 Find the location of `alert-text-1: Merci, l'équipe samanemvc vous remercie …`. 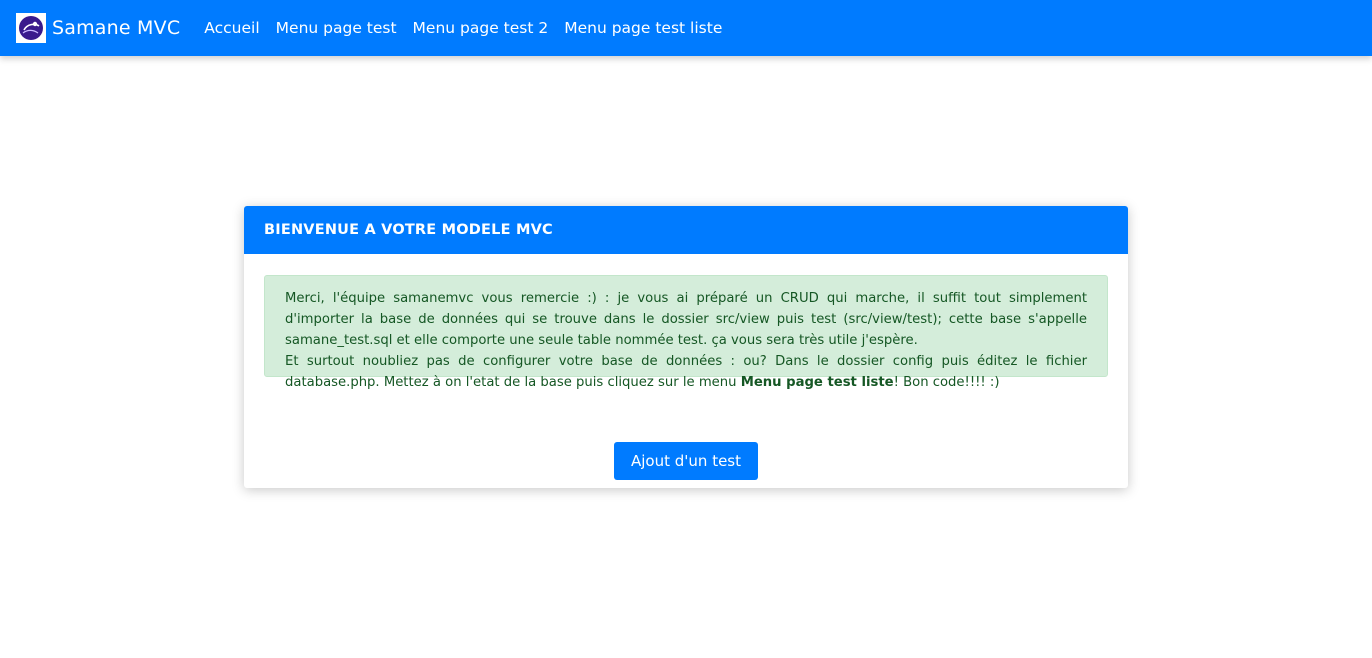

alert-text-1: Merci, l'équipe samanemvc vous remercie … is located at coordinates (686, 319).